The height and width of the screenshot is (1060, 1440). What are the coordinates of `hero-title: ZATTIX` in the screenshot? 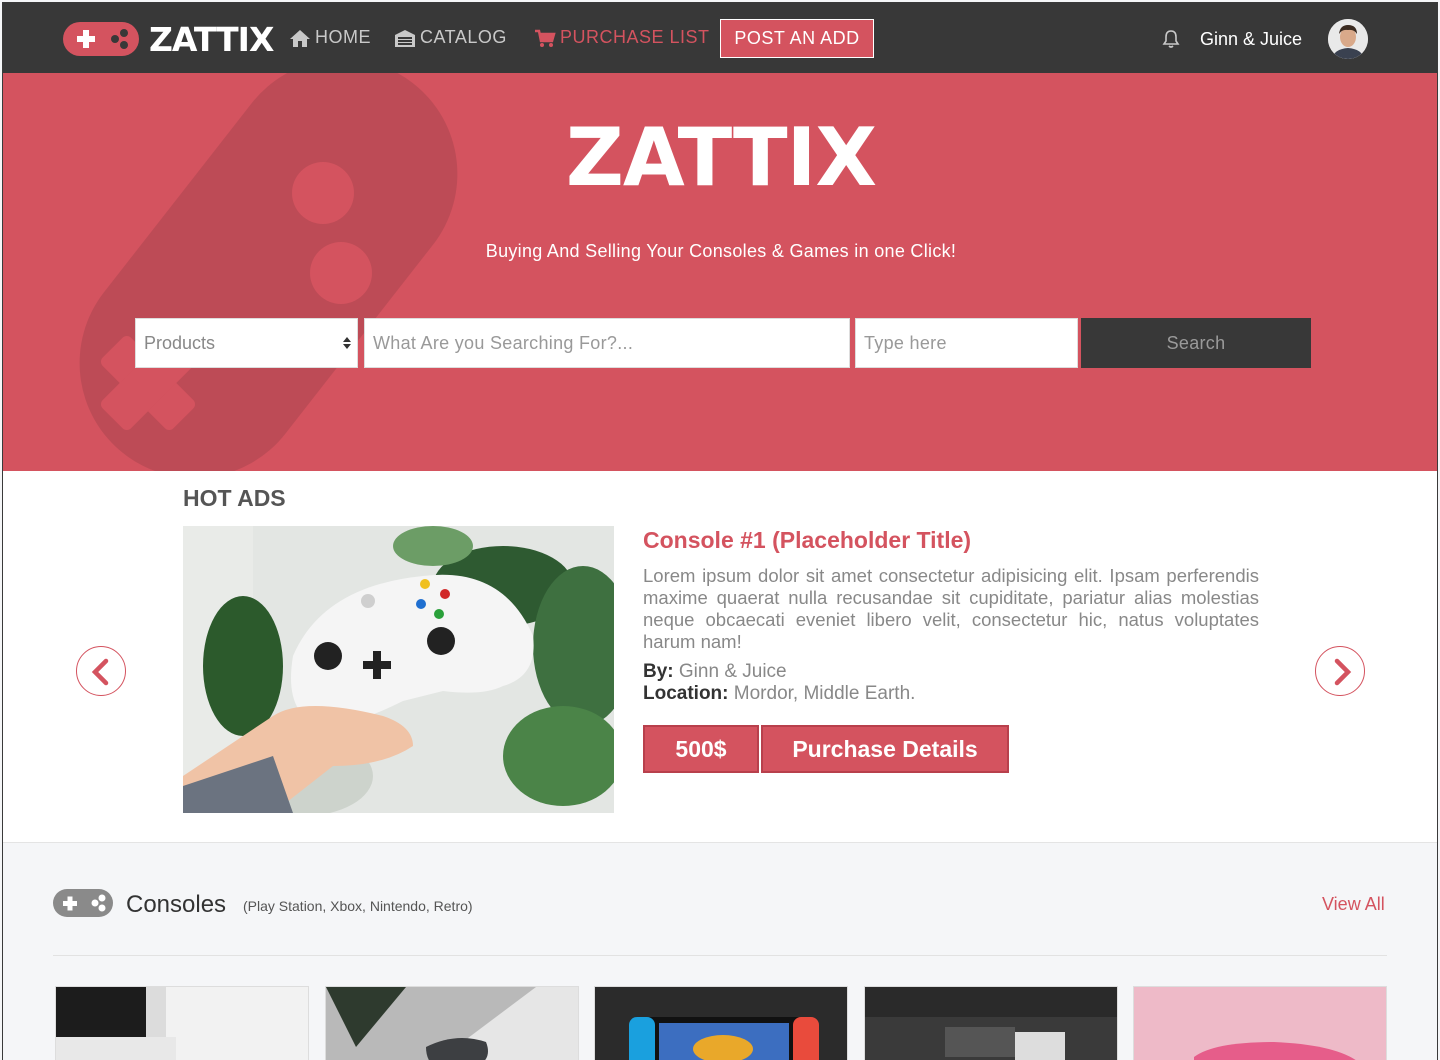 It's located at (721, 157).